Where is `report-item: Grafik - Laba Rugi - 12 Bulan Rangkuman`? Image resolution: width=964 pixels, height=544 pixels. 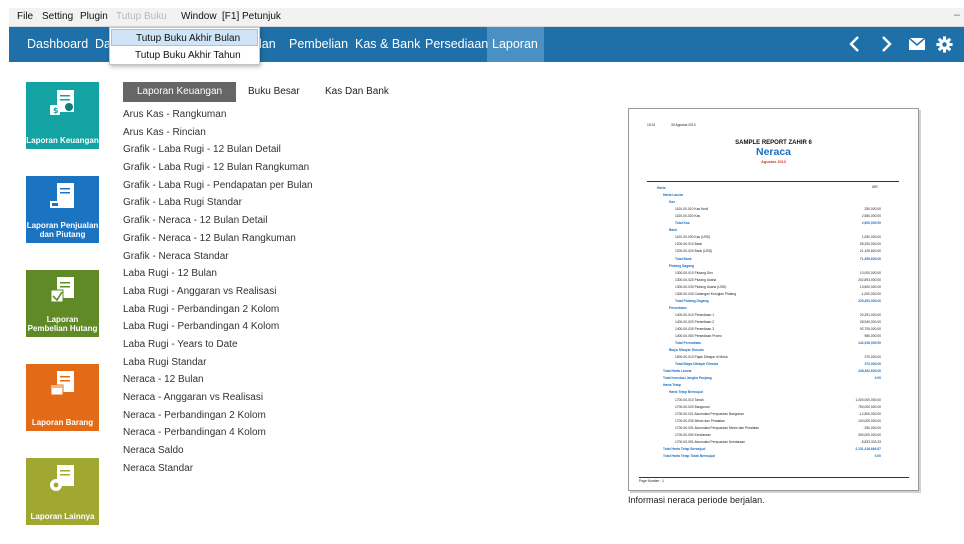 report-item: Grafik - Laba Rugi - 12 Bulan Rangkuman is located at coordinates (233, 170).